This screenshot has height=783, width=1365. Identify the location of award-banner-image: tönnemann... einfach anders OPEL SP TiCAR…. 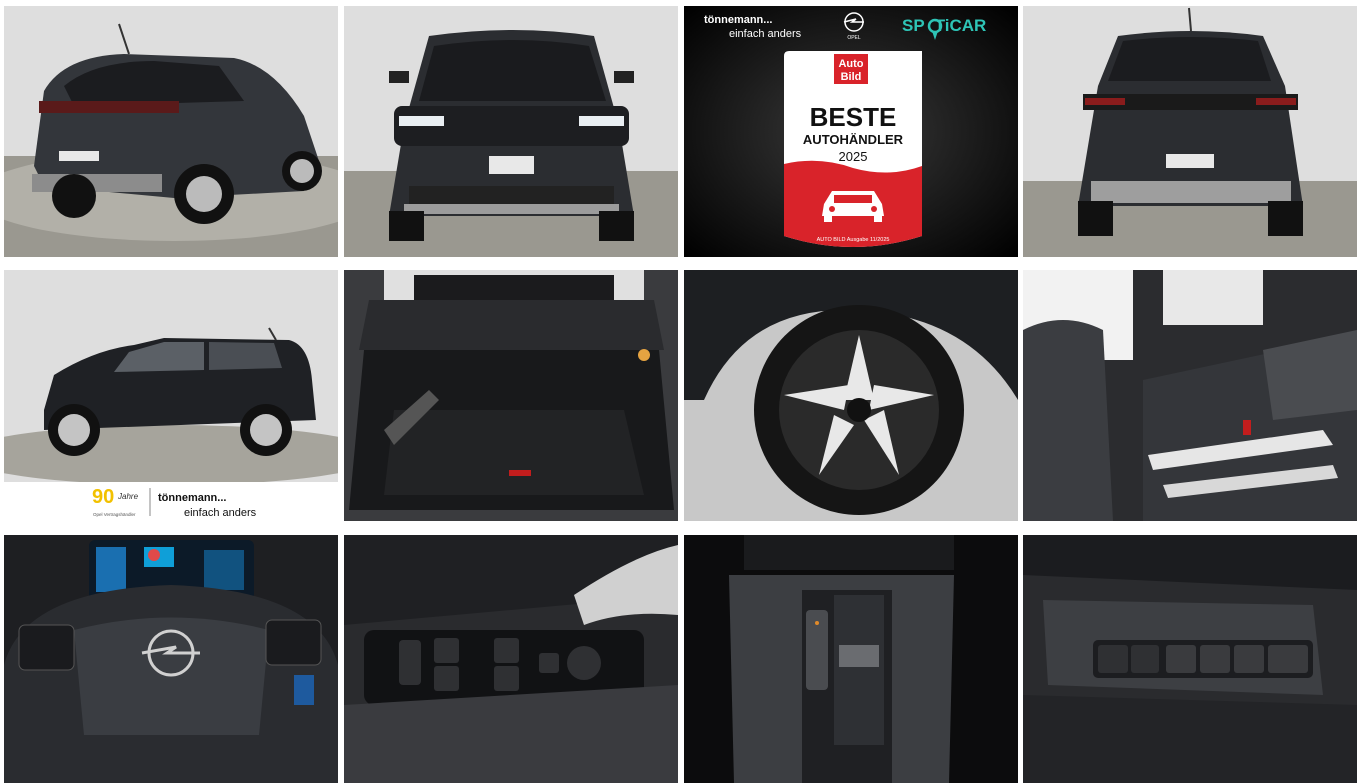
(851, 131).